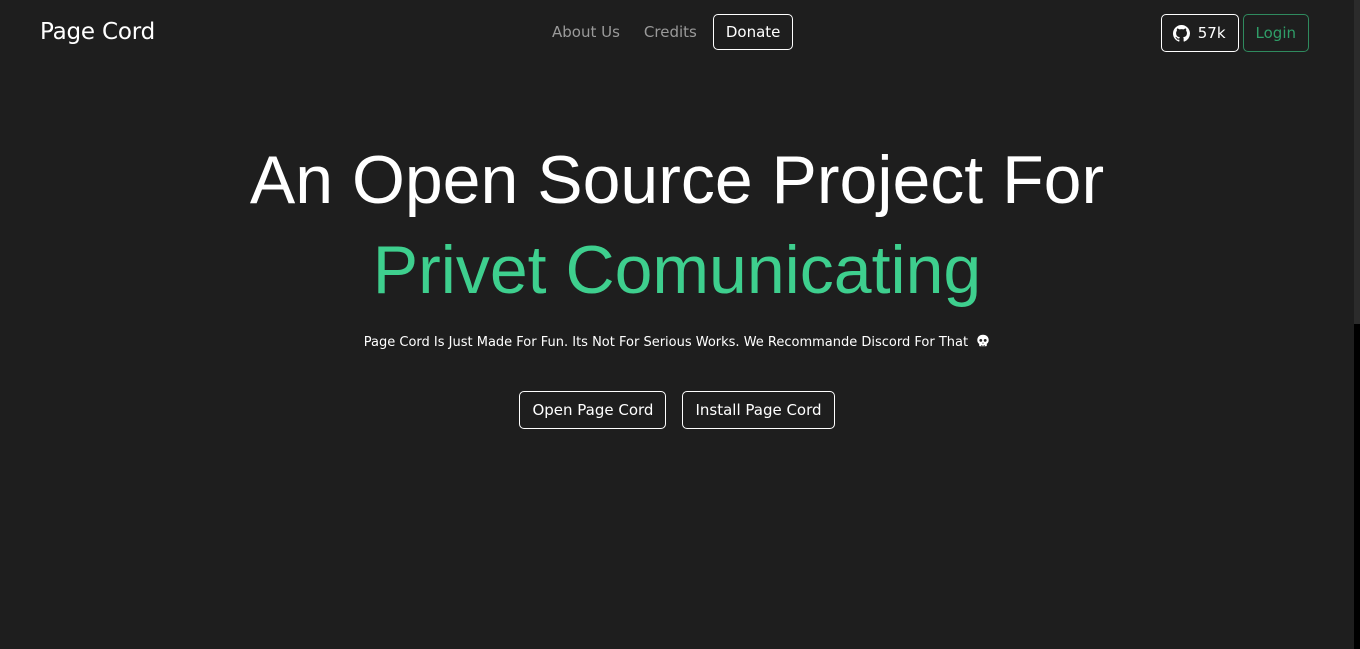  I want to click on scrollbar-thumb, so click(1357, 162).